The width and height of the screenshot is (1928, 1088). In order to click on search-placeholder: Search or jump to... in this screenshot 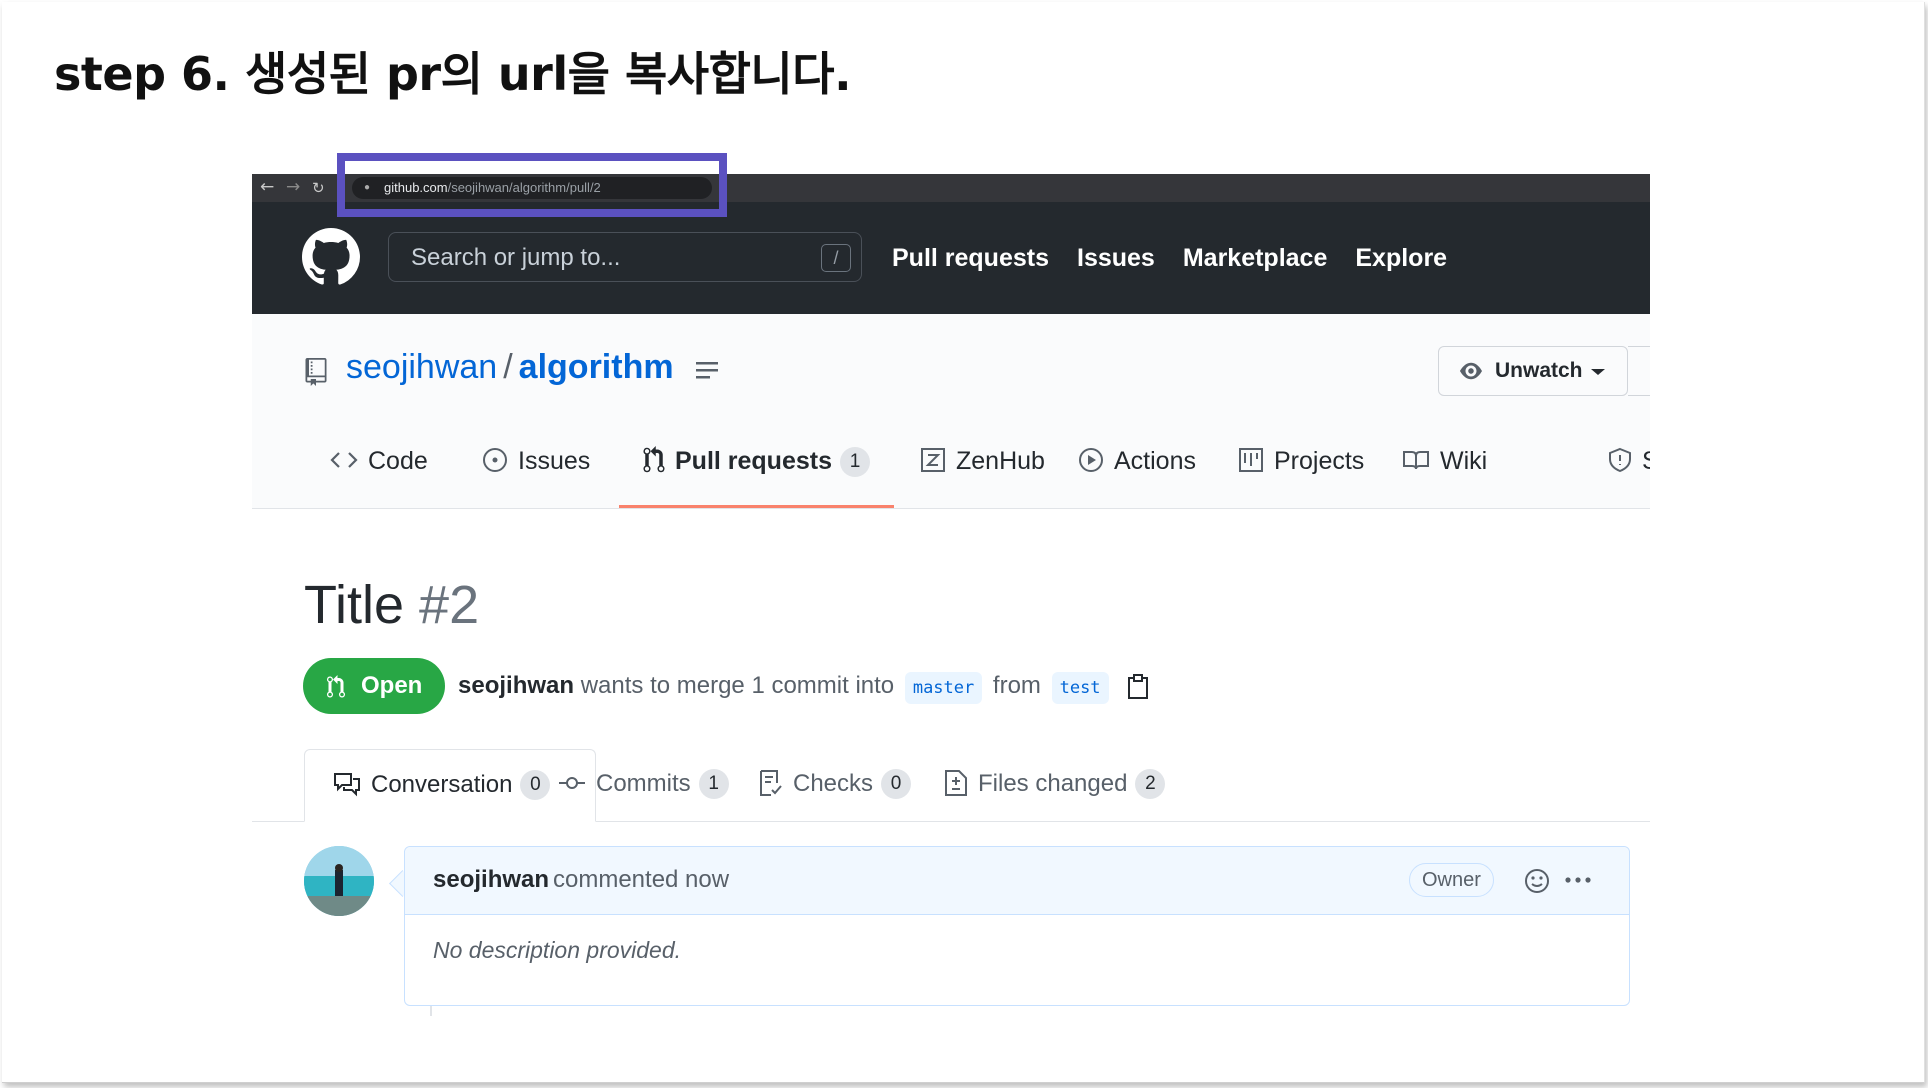, I will do `click(516, 257)`.